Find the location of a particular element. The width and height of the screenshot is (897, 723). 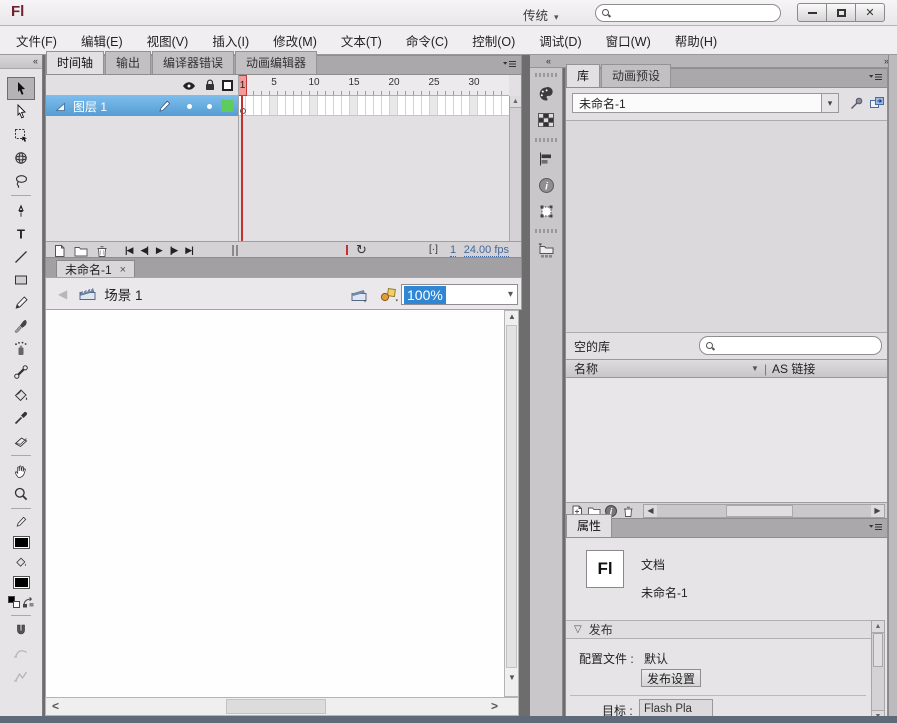

menu-view: 视图(V) is located at coordinates (168, 40).